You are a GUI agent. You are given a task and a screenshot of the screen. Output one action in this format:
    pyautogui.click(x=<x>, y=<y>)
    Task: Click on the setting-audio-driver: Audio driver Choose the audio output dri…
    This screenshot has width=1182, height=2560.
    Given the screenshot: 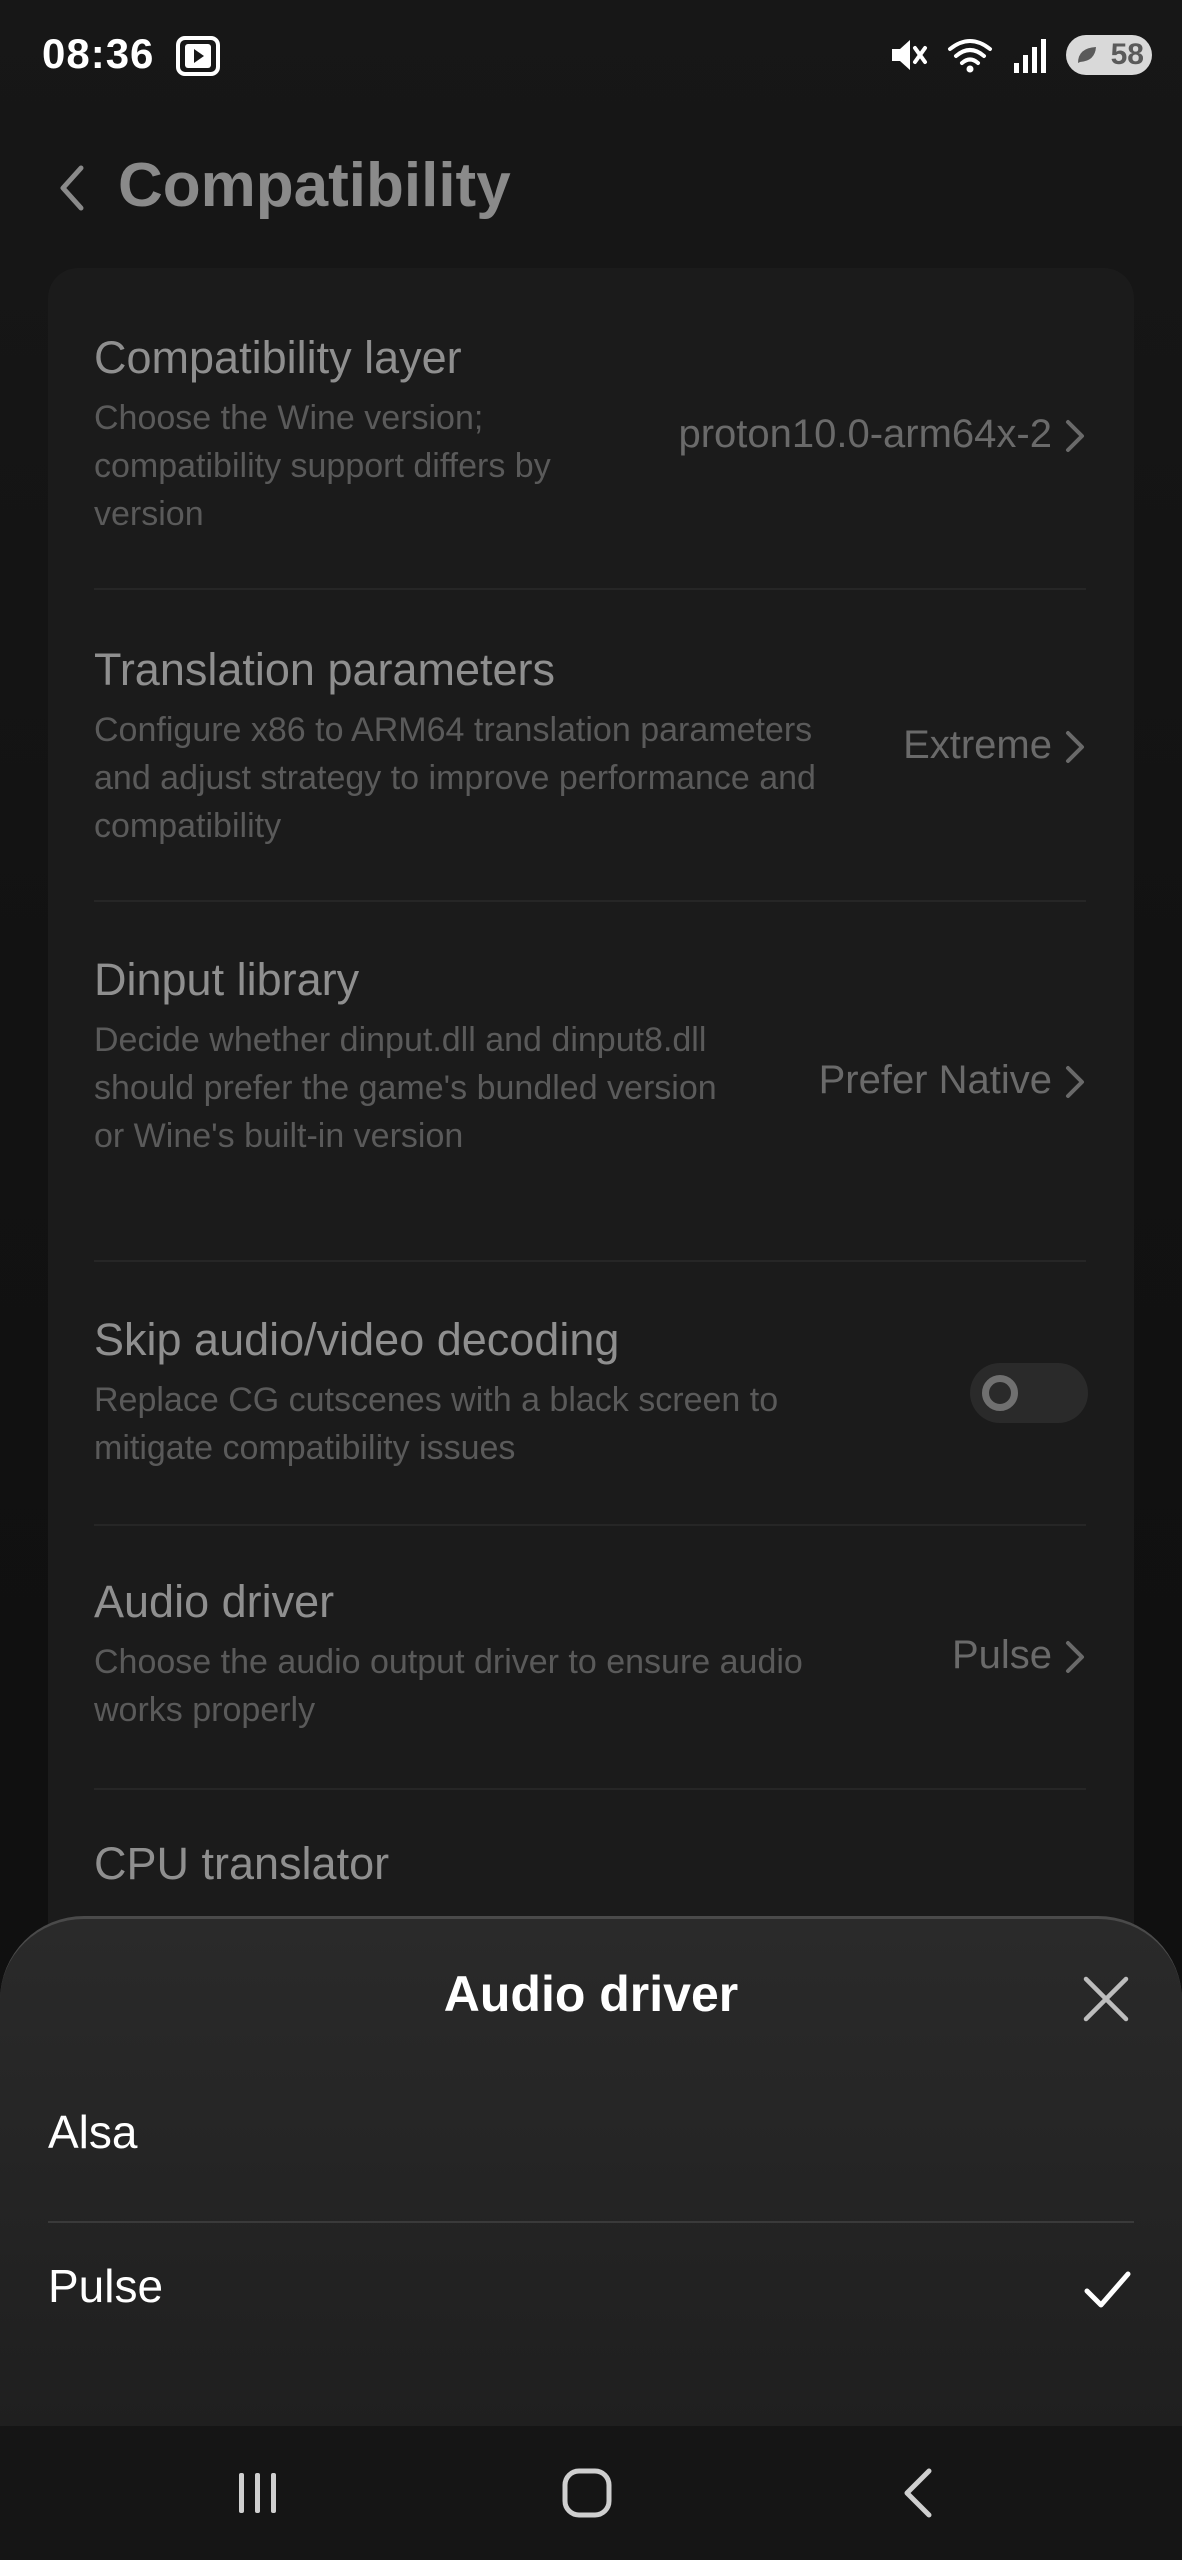 What is the action you would take?
    pyautogui.click(x=592, y=1674)
    